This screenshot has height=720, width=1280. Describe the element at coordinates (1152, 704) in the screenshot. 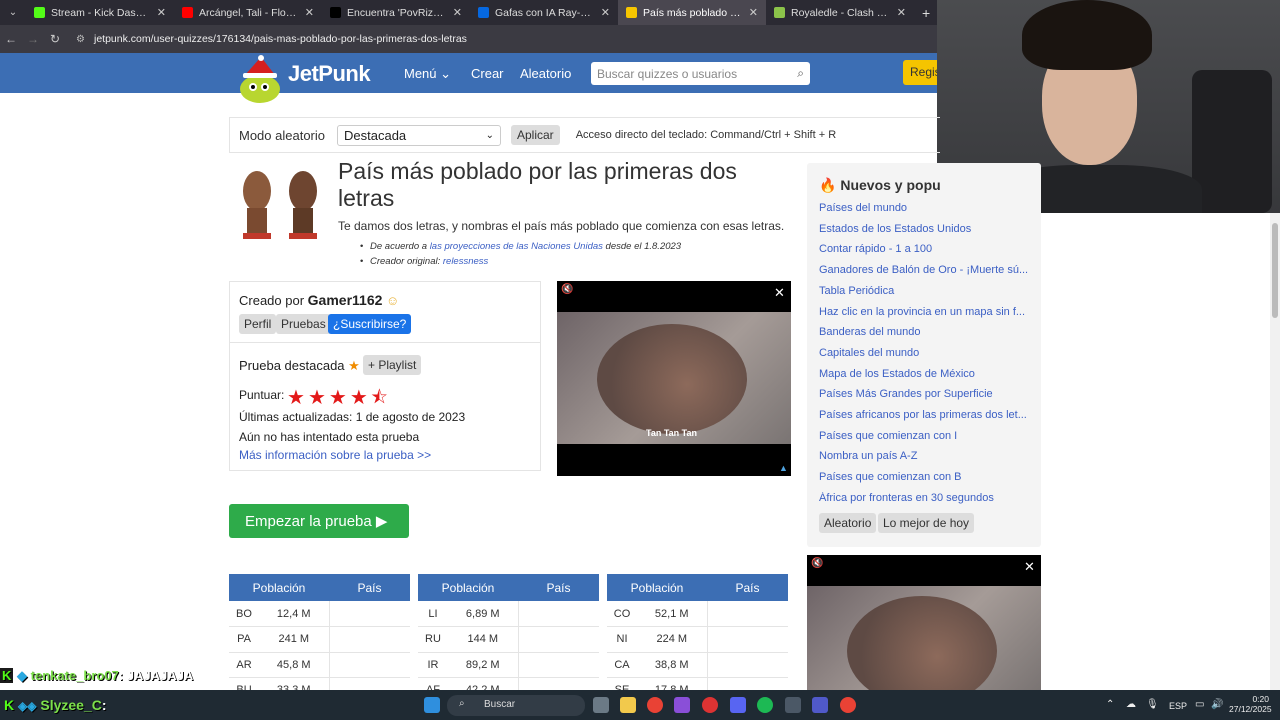

I see `mic-icon: 🎙` at that location.